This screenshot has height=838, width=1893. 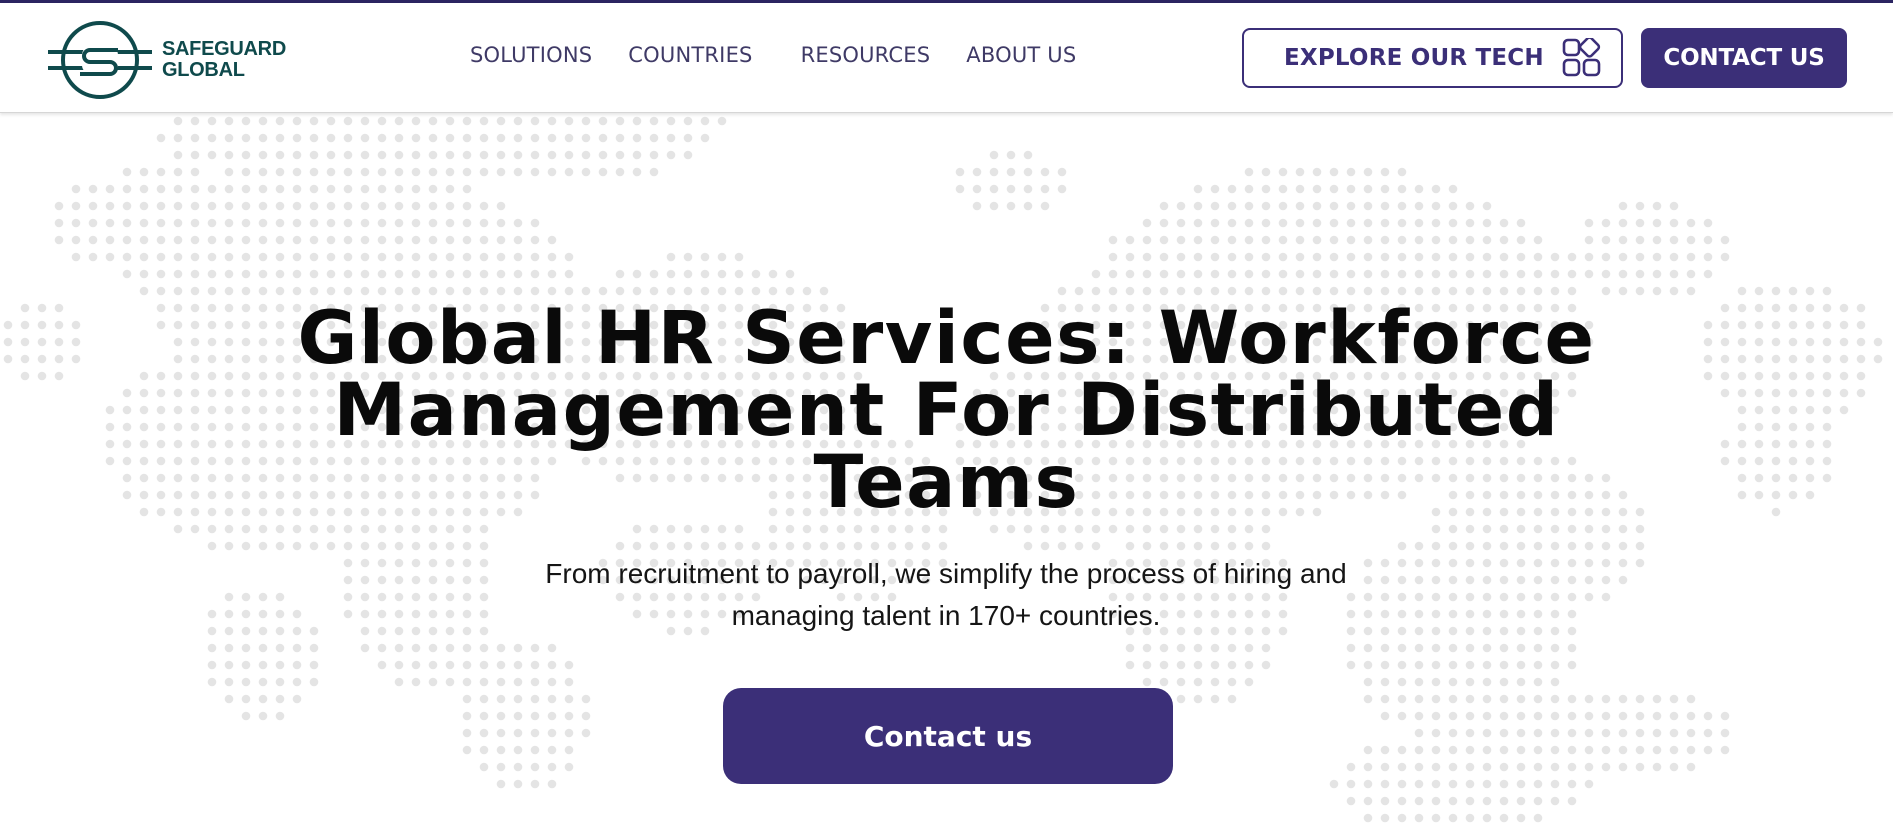 I want to click on brand-name-line2: GLOBAL, so click(x=203, y=70).